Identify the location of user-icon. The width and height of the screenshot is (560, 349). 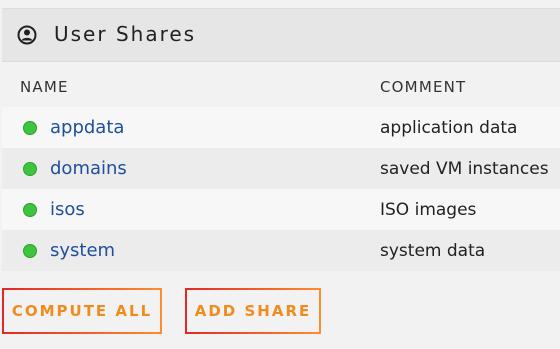
(27, 35).